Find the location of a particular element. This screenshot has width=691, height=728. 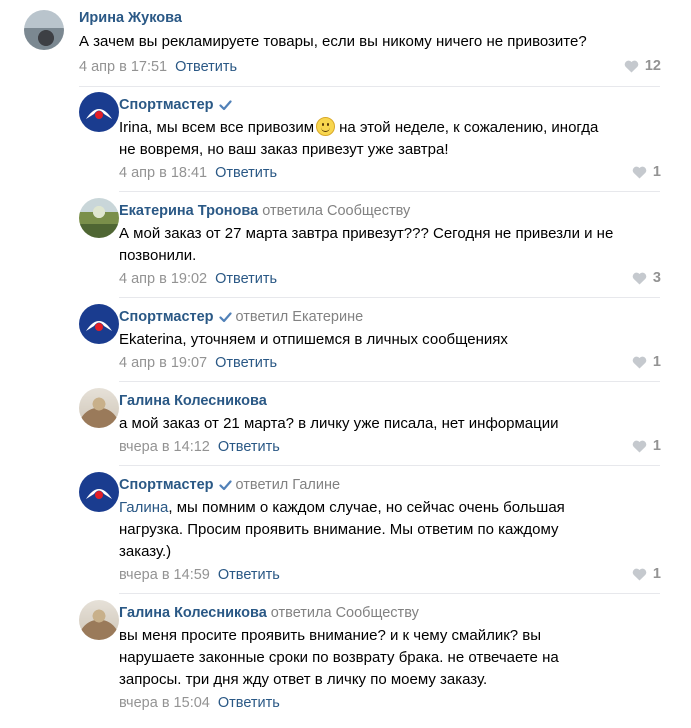

comment-time: вчера в 14:12 is located at coordinates (164, 447).